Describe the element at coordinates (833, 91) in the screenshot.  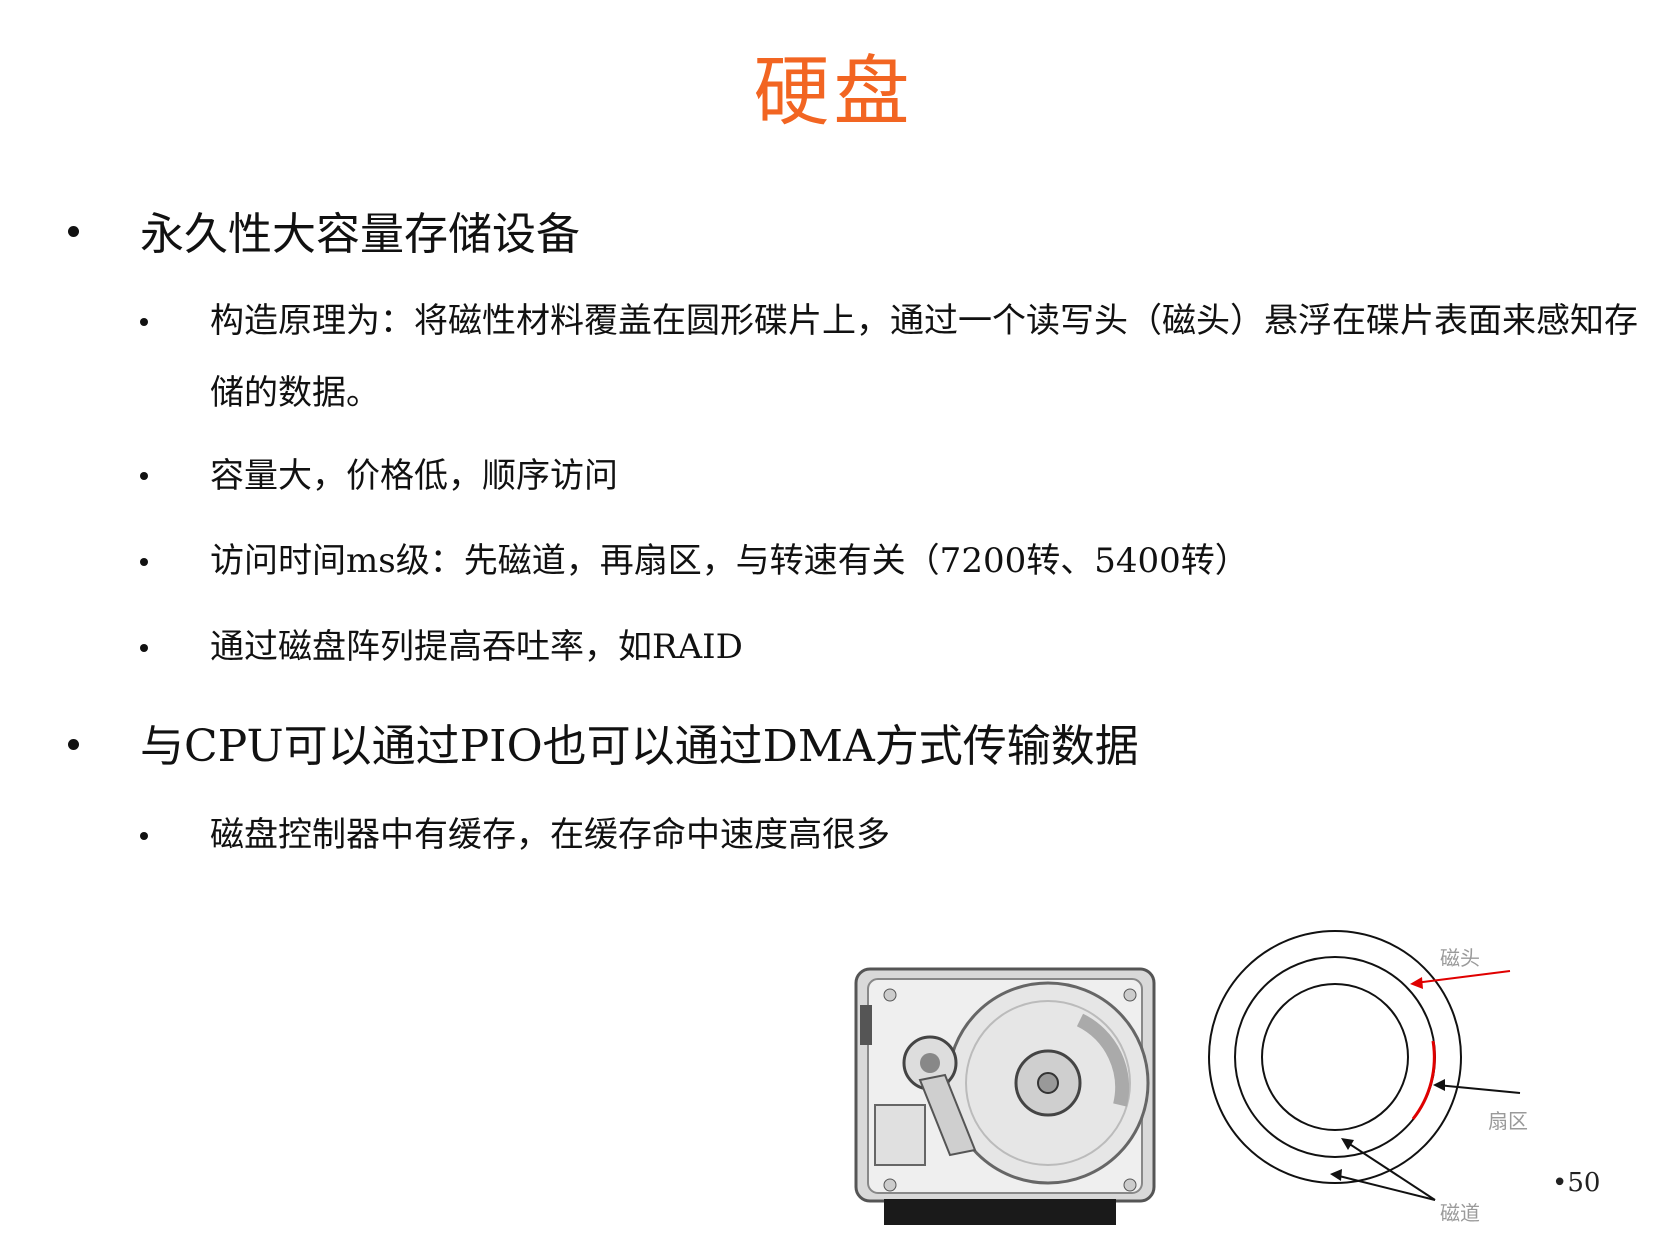
I see `slide-title: 硬盘` at that location.